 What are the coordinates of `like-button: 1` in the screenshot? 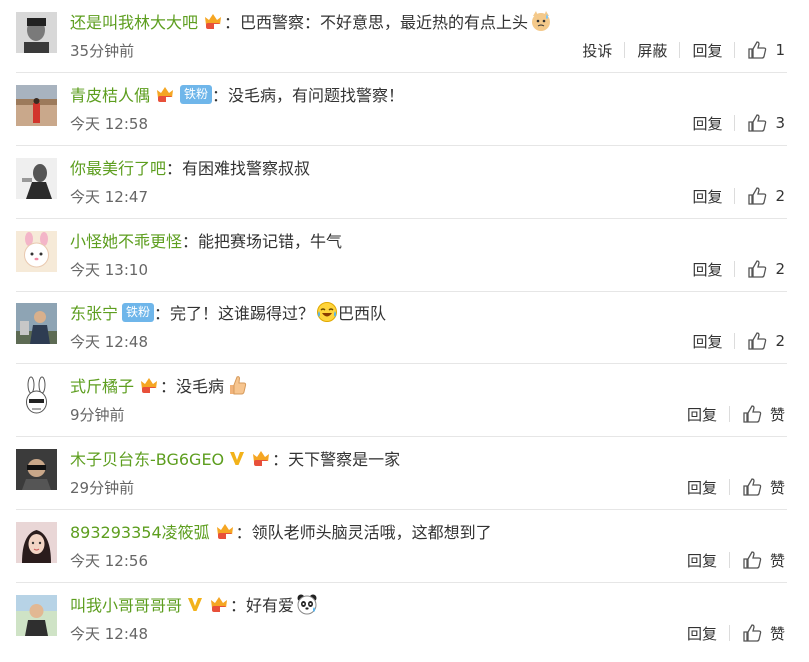 It's located at (766, 50).